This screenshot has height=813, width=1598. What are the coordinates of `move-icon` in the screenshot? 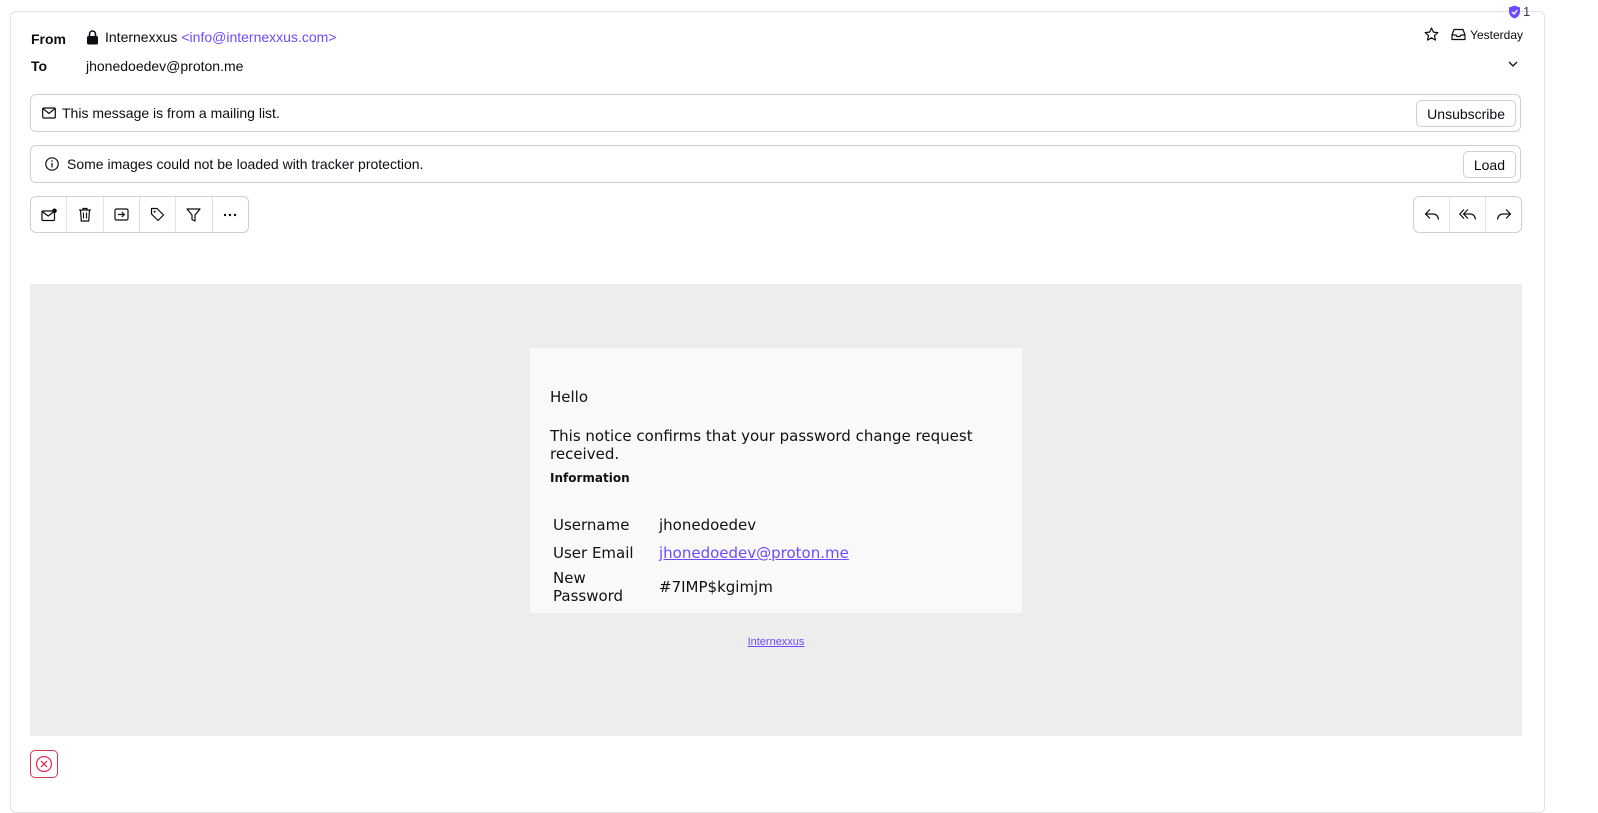 It's located at (121, 214).